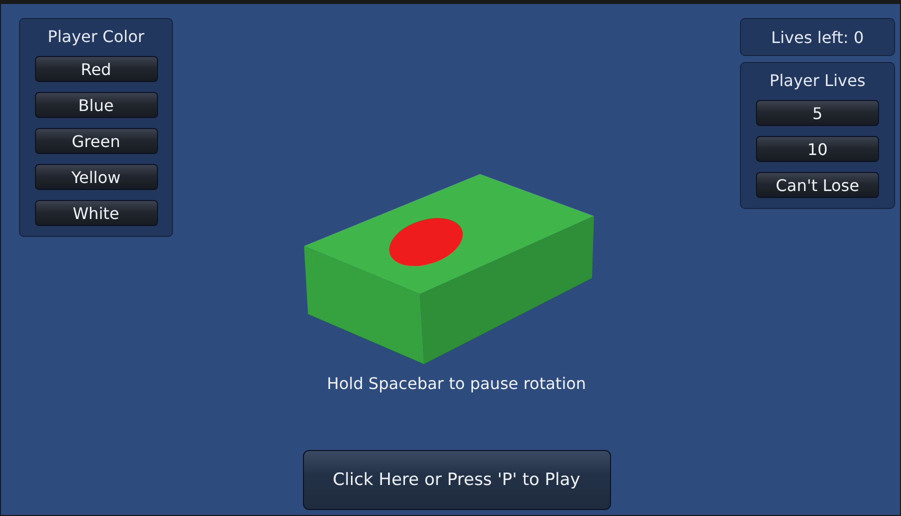 The height and width of the screenshot is (516, 901). I want to click on color-button: Green, so click(96, 141).